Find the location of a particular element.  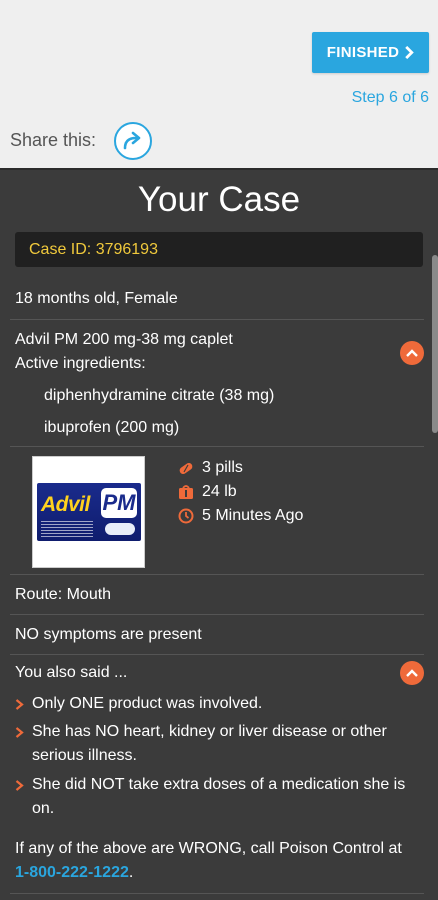

step-indicator: Step 6 of 6 is located at coordinates (390, 97).